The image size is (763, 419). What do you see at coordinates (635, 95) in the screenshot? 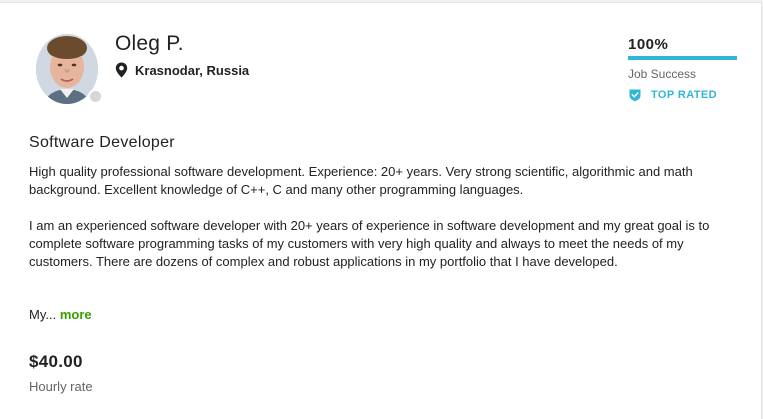
I see `shield-badge-icon` at bounding box center [635, 95].